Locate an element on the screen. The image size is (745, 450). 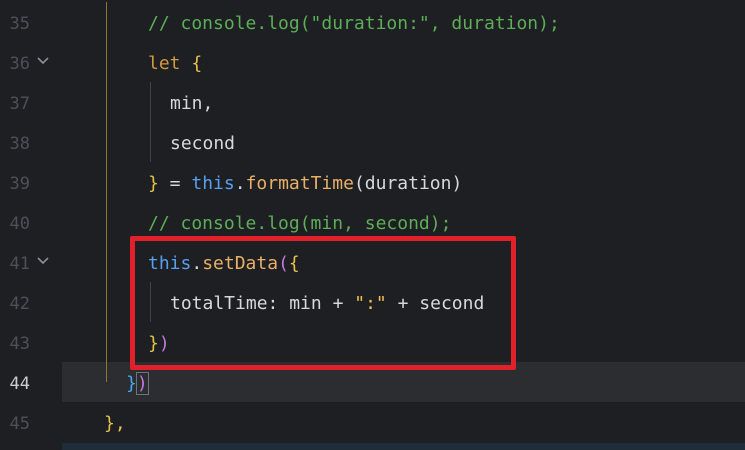
code-text: } = this.formatTime(duration) is located at coordinates (305, 182).